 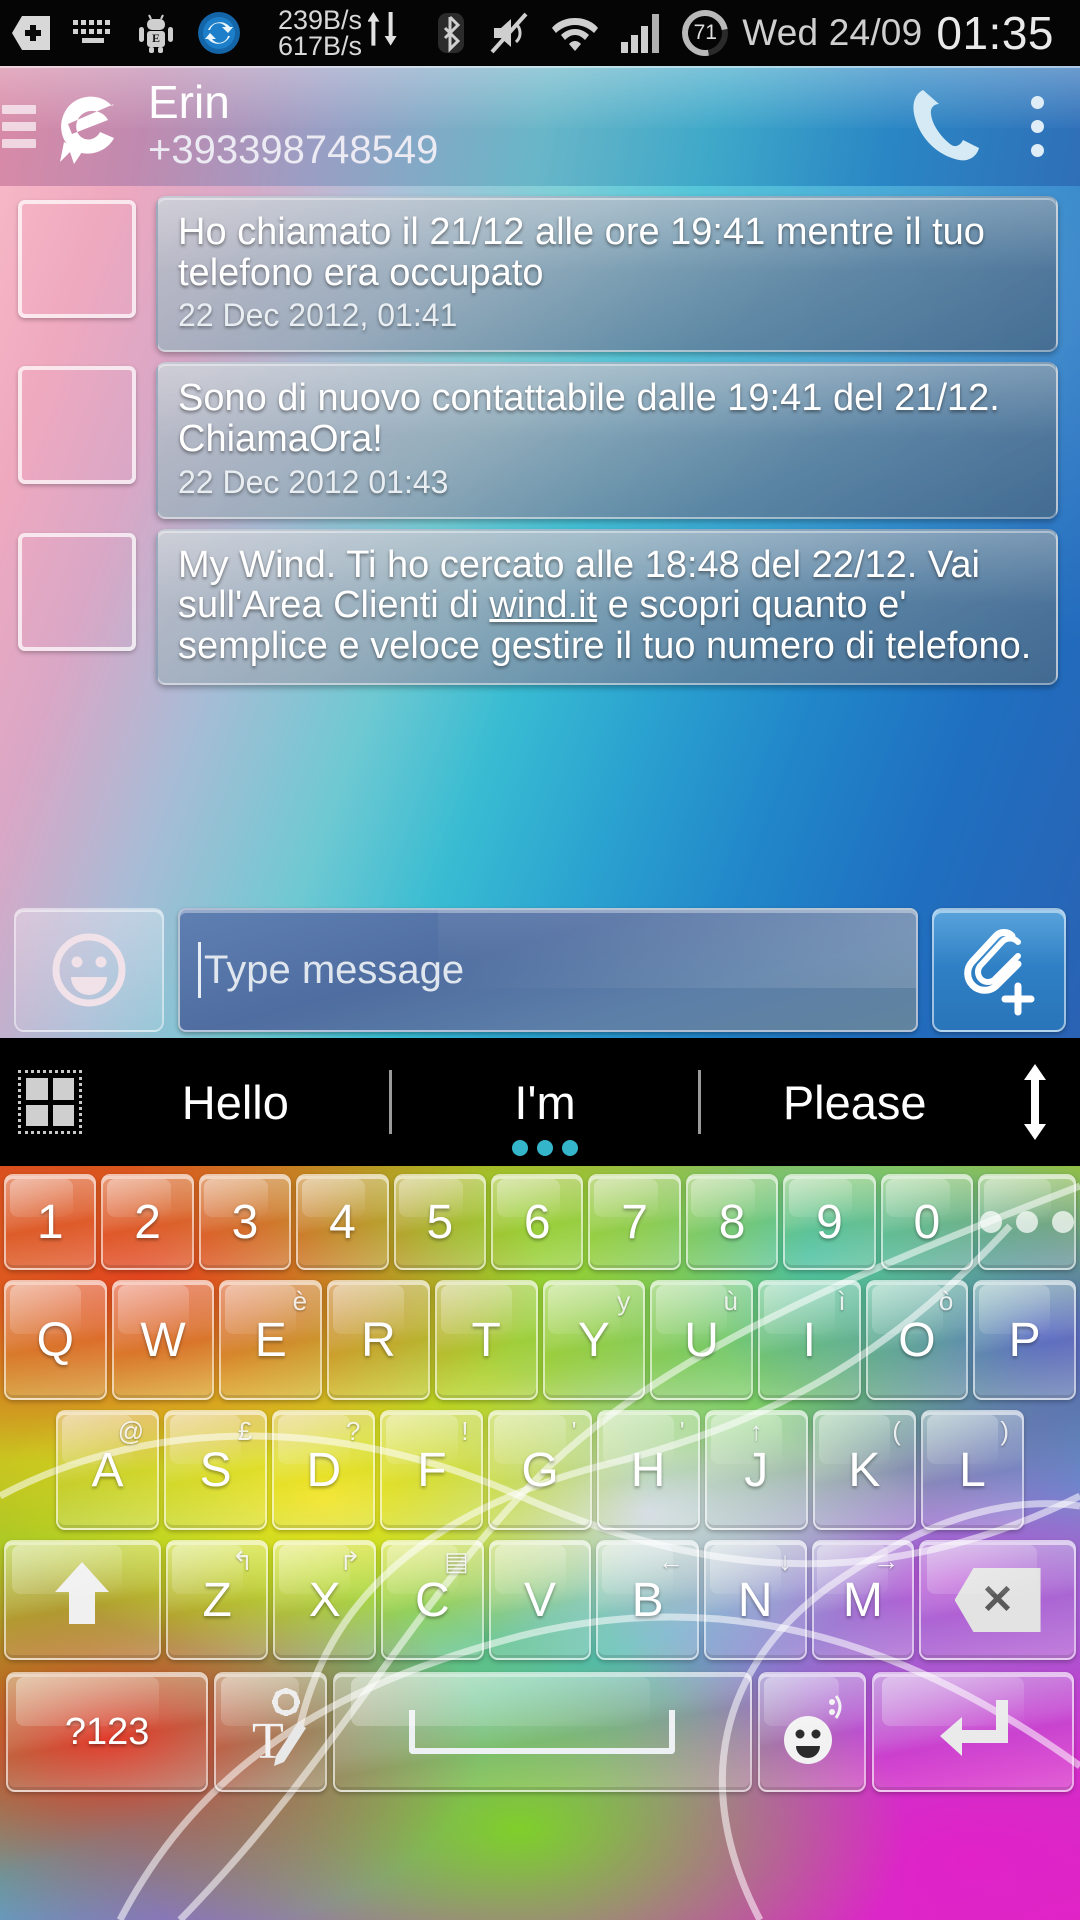 I want to click on message-link: wind.it, so click(x=543, y=605).